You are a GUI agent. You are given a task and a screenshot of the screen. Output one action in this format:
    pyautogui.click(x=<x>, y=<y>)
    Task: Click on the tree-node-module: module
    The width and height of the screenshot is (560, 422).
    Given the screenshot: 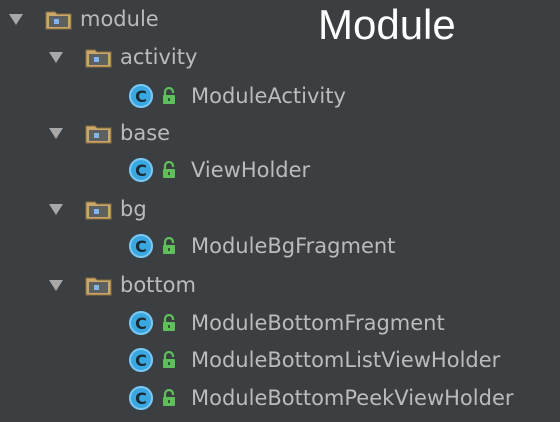 What is the action you would take?
    pyautogui.click(x=84, y=19)
    